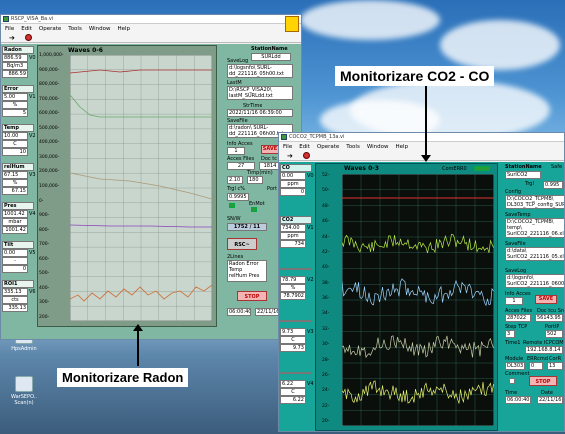 Image resolution: width=565 pixels, height=434 pixels. I want to click on channel-value: 1001.42, so click(15, 214).